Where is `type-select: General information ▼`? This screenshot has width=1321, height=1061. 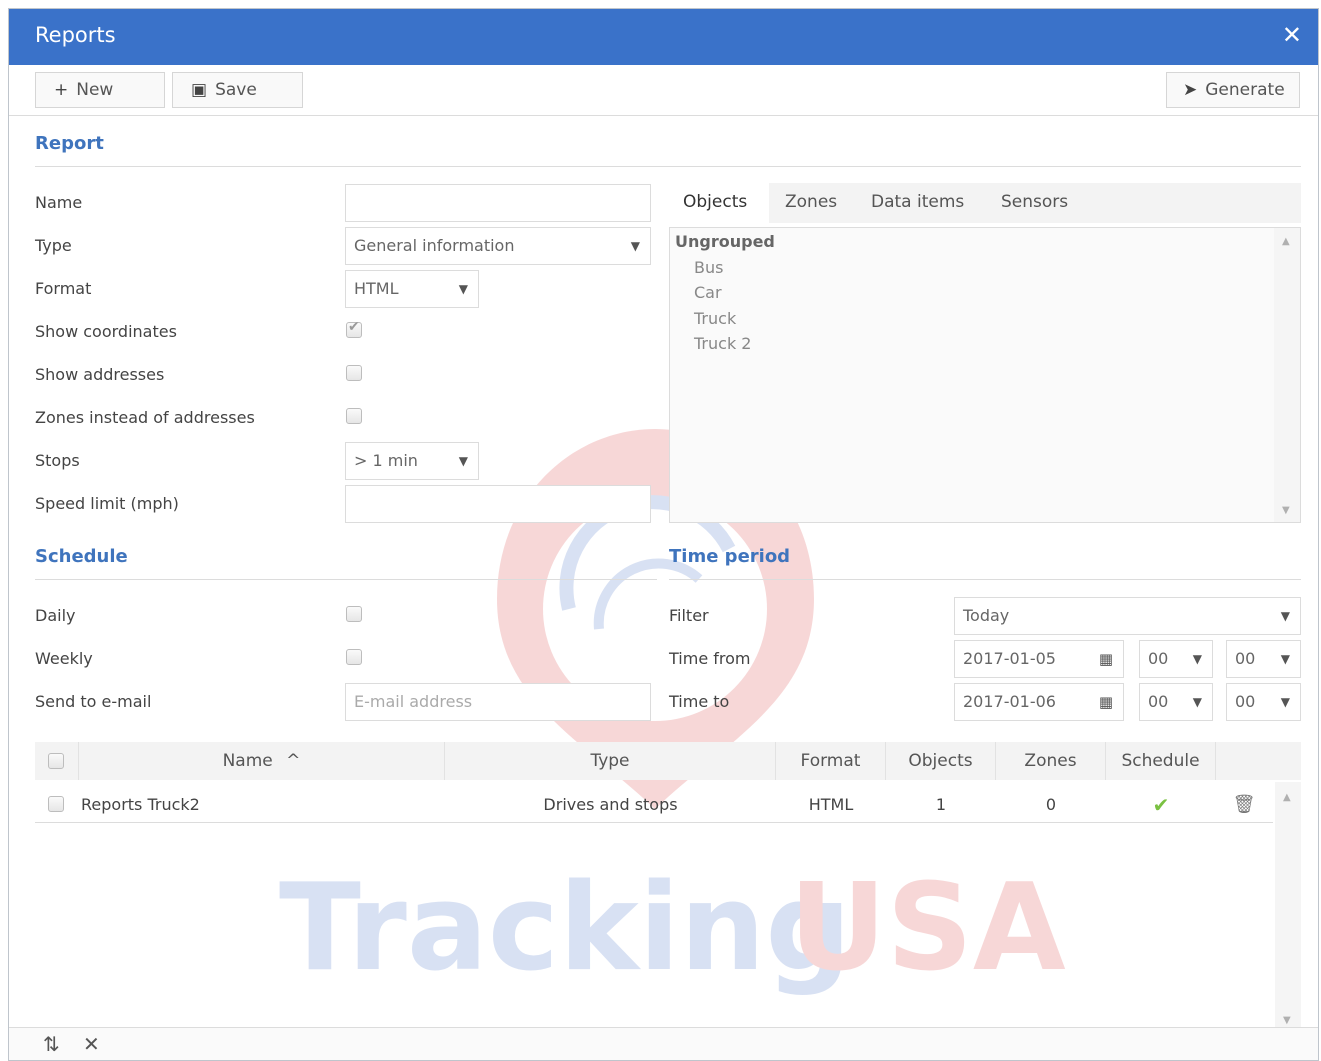
type-select: General information ▼ is located at coordinates (498, 246).